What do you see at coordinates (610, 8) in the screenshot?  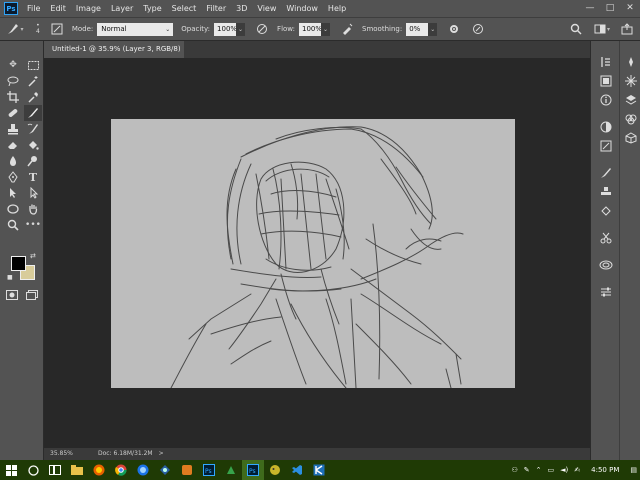 I see `maximize-button: □` at bounding box center [610, 8].